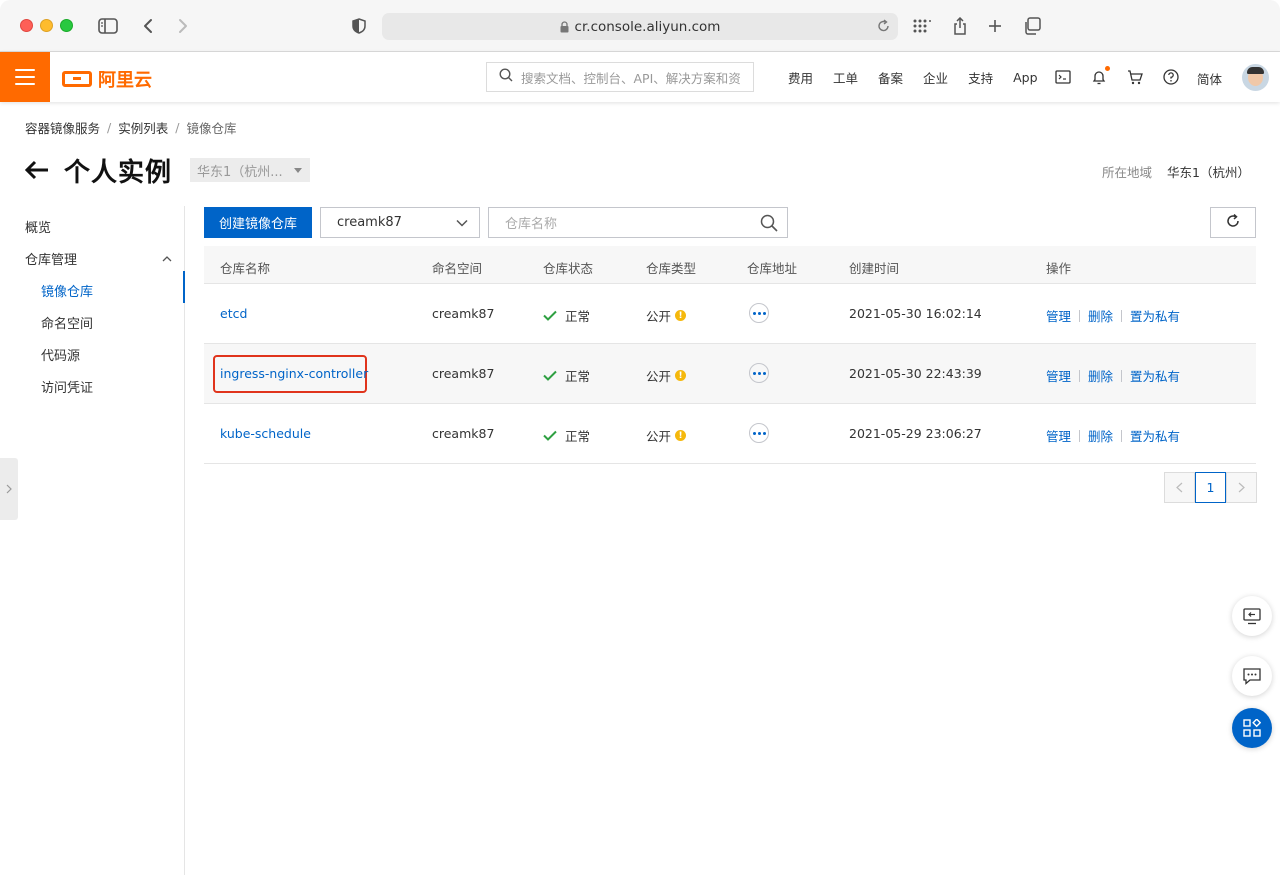 Image resolution: width=1280 pixels, height=875 pixels. Describe the element at coordinates (1176, 171) in the screenshot. I see `region-info: 所在地域 华东1（杭州）` at that location.